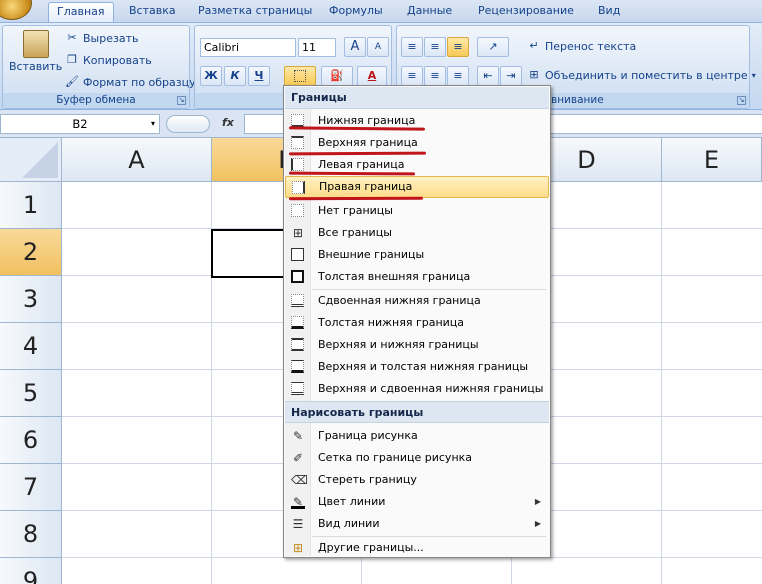  Describe the element at coordinates (297, 142) in the screenshot. I see `top-border-icon` at that location.